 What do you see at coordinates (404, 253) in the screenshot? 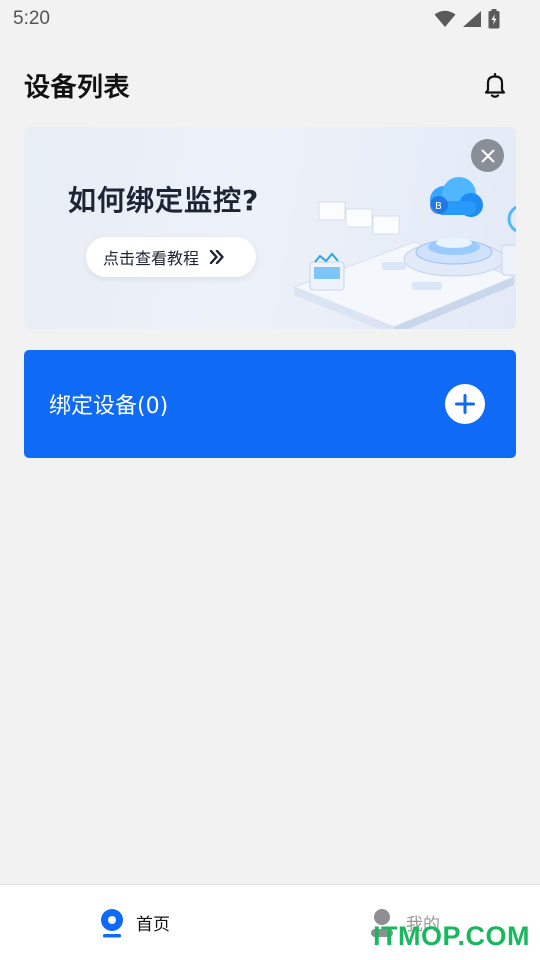
I see `monitoring-illustration: B` at bounding box center [404, 253].